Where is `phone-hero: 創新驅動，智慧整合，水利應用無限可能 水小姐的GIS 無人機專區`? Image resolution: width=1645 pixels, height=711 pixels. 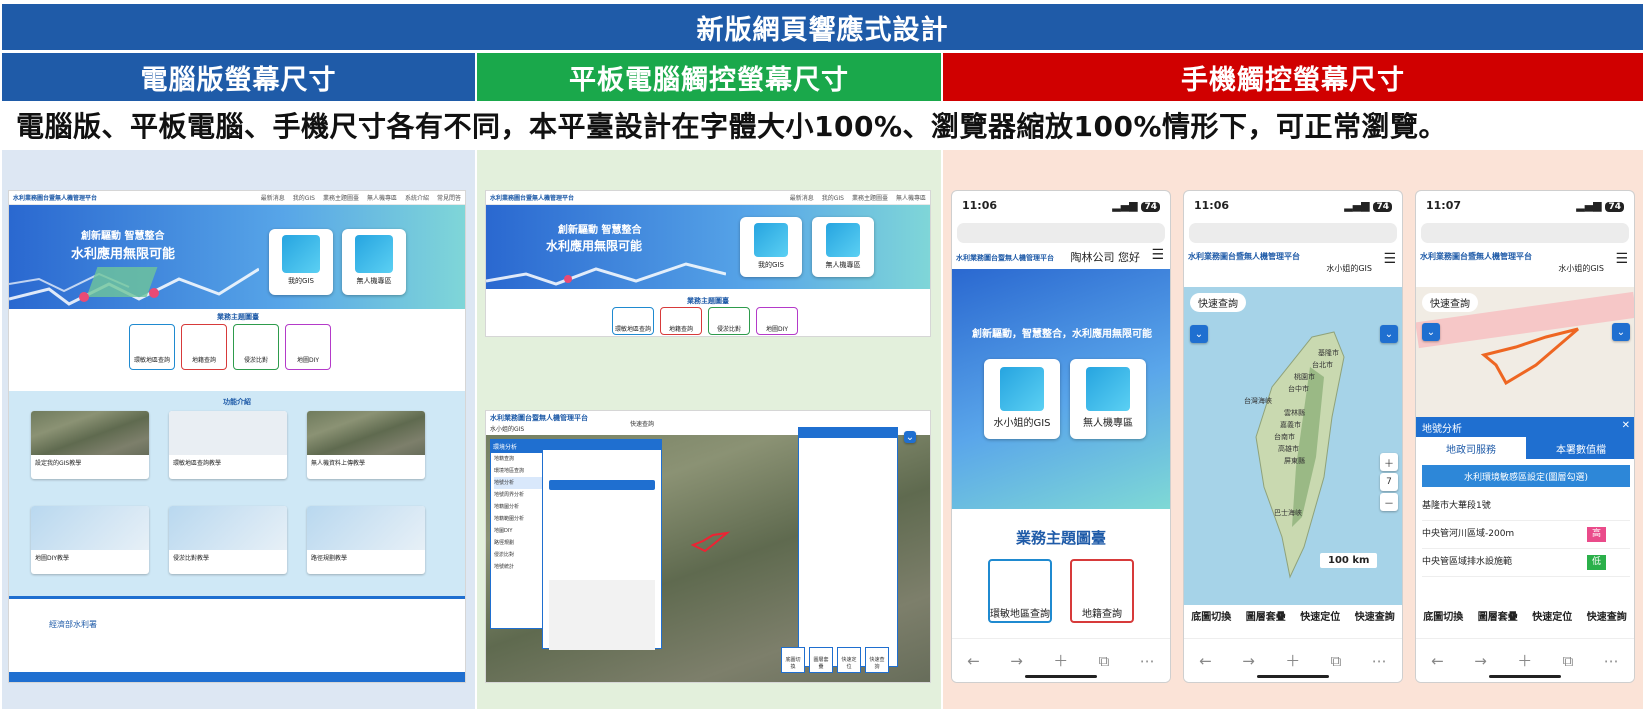 phone-hero: 創新驅動，智慧整合，水利應用無限可能 水小姐的GIS 無人機專區 is located at coordinates (1061, 389).